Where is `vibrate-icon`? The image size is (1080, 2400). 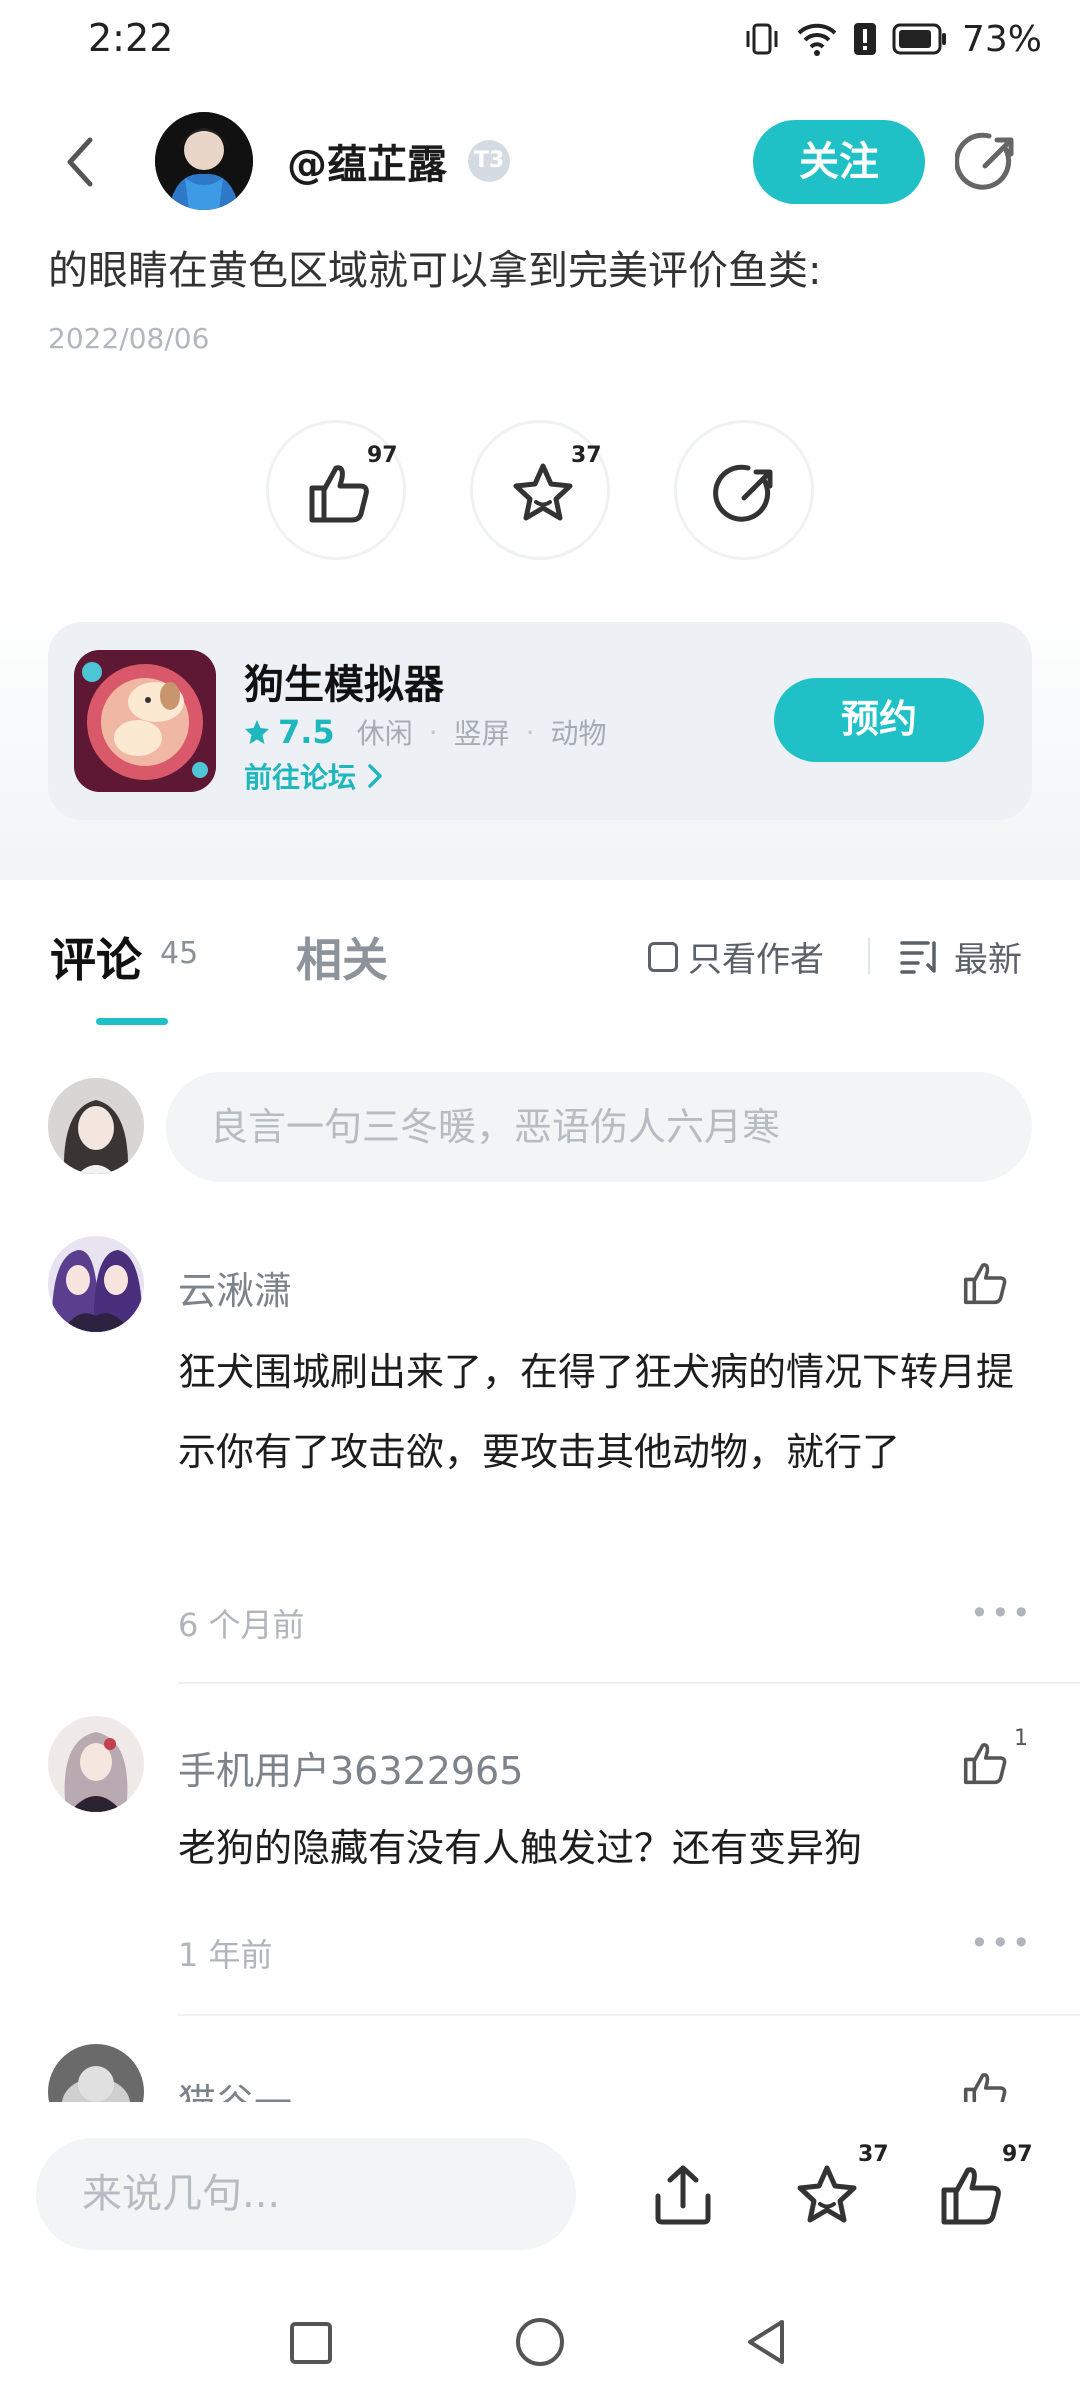
vibrate-icon is located at coordinates (762, 39).